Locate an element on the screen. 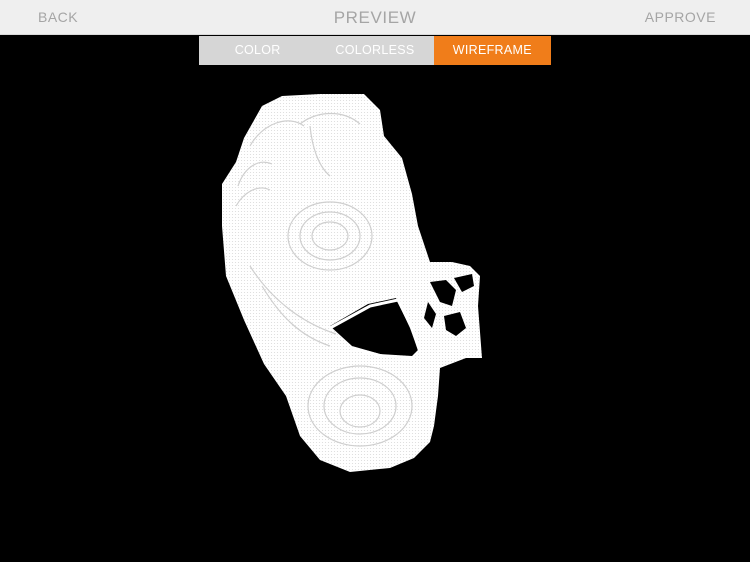 This screenshot has width=750, height=562. tab-color: COLOR is located at coordinates (258, 50).